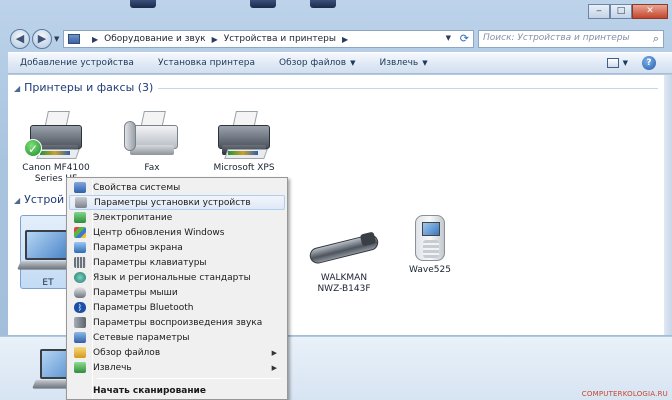 The height and width of the screenshot is (400, 672). What do you see at coordinates (80, 307) in the screenshot?
I see `bluetooth-icon: ᛒ` at bounding box center [80, 307].